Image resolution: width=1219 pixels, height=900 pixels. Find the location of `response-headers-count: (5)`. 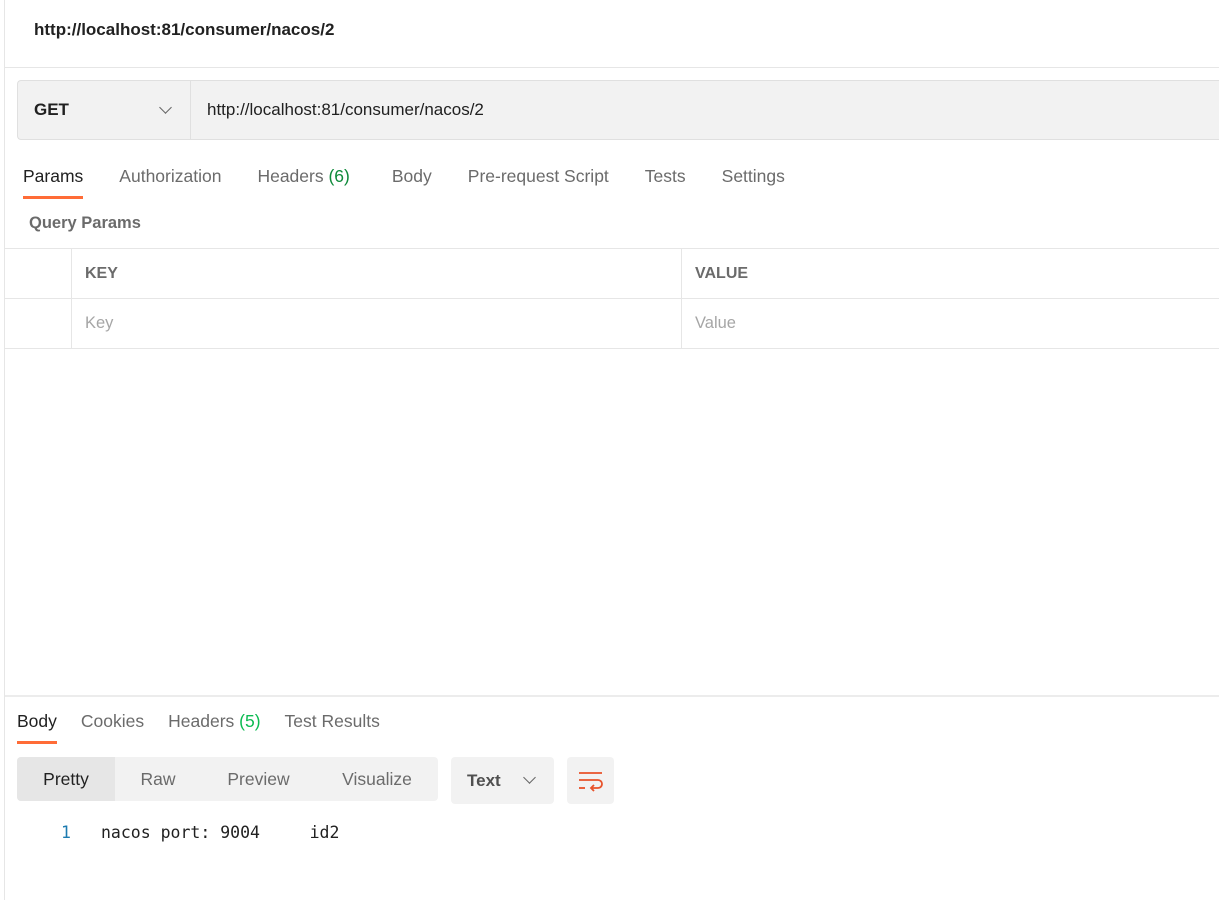

response-headers-count: (5) is located at coordinates (250, 721).